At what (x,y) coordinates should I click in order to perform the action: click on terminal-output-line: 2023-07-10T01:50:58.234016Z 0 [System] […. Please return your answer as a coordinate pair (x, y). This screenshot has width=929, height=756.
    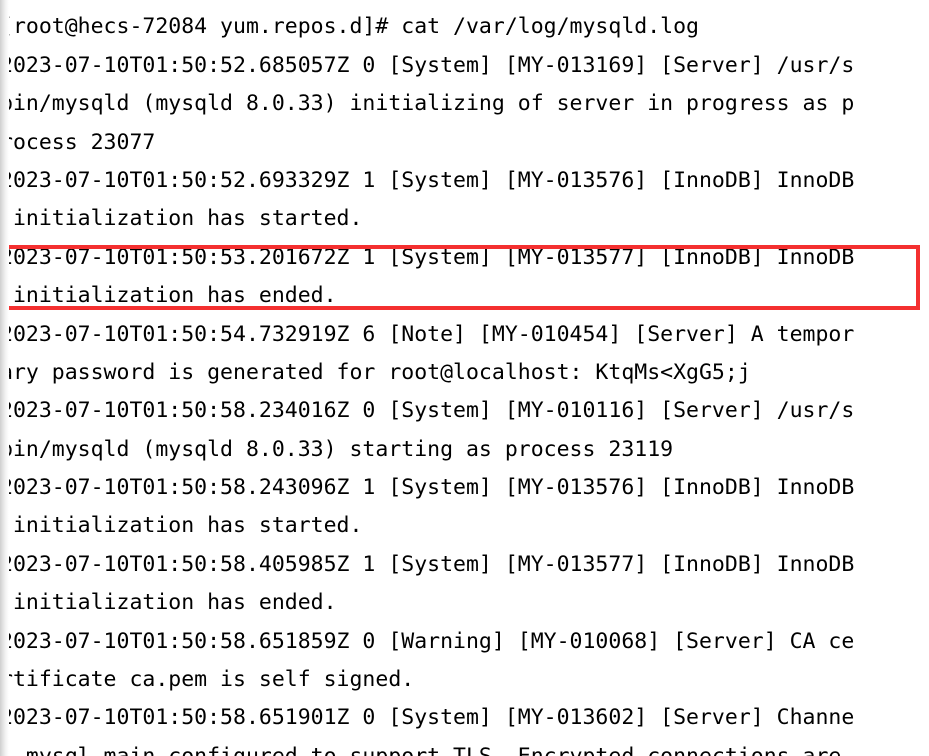
    Looking at the image, I should click on (427, 411).